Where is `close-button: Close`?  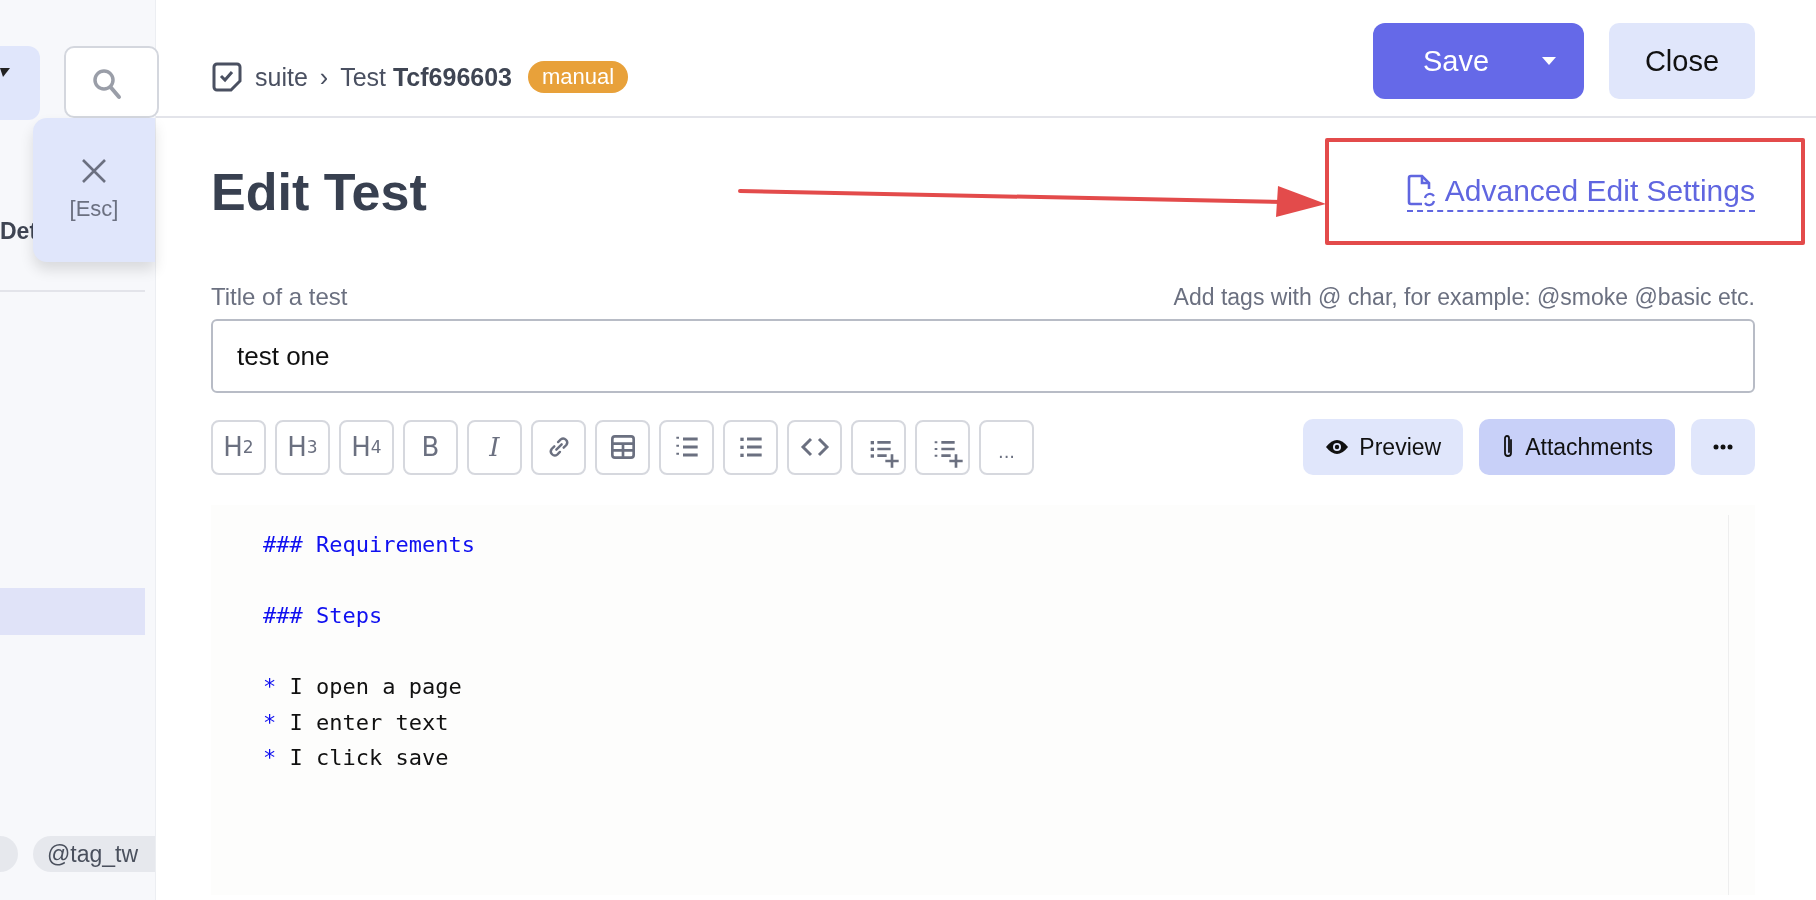
close-button: Close is located at coordinates (1682, 61).